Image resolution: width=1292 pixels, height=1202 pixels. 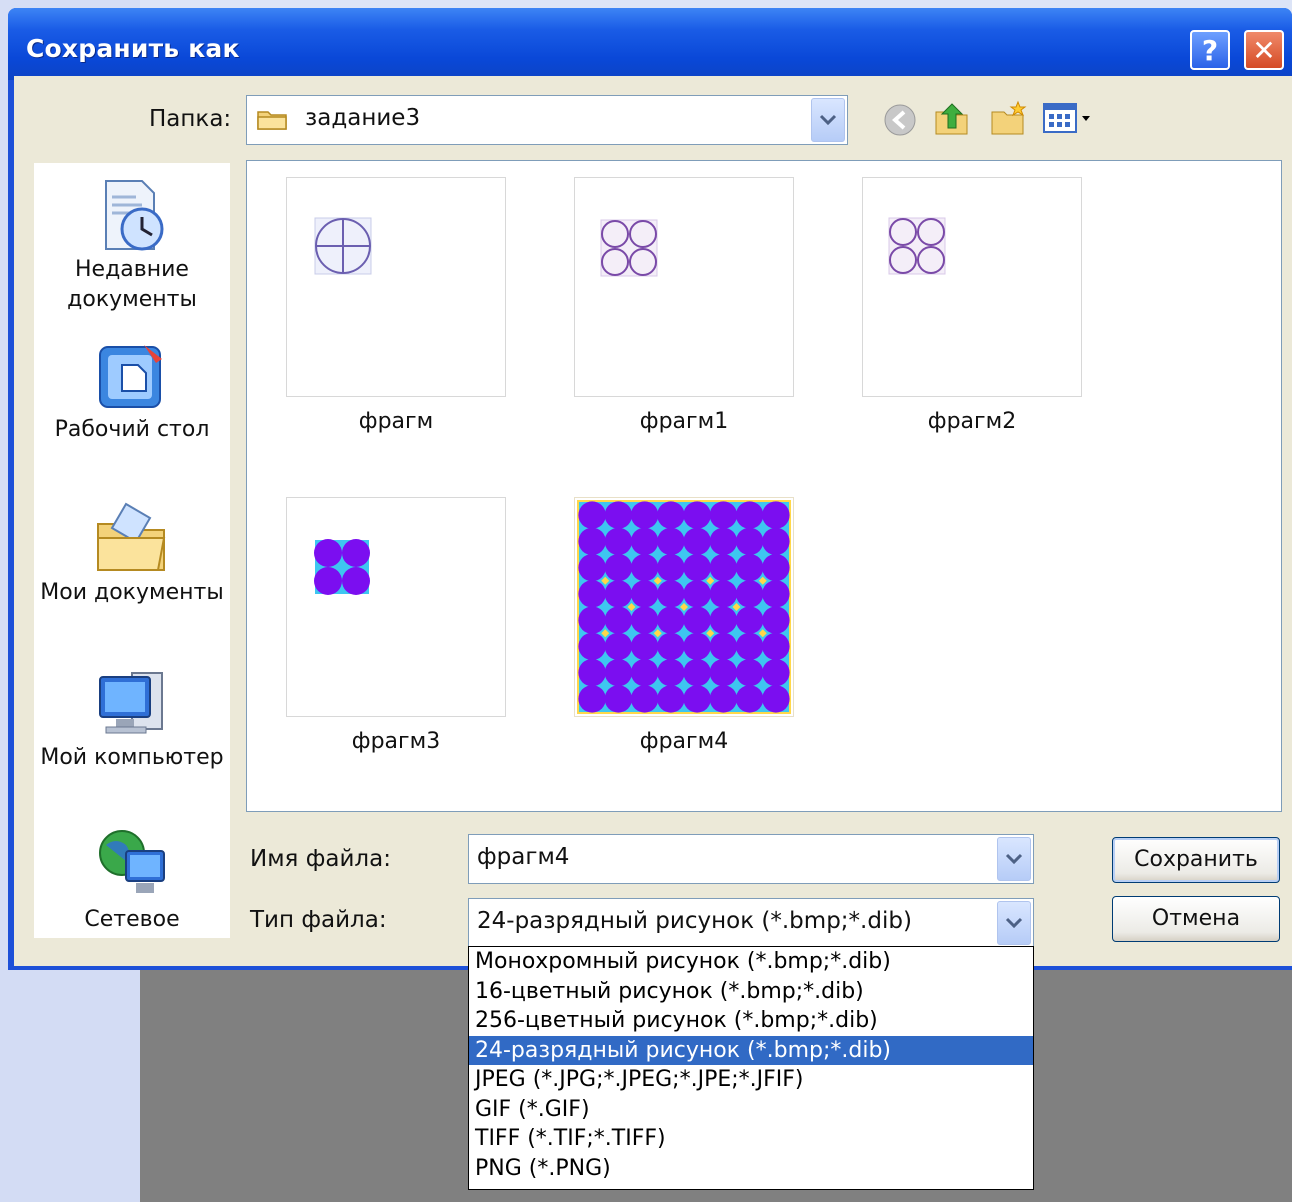 I want to click on filetype-label: Тип файла:, so click(x=318, y=920).